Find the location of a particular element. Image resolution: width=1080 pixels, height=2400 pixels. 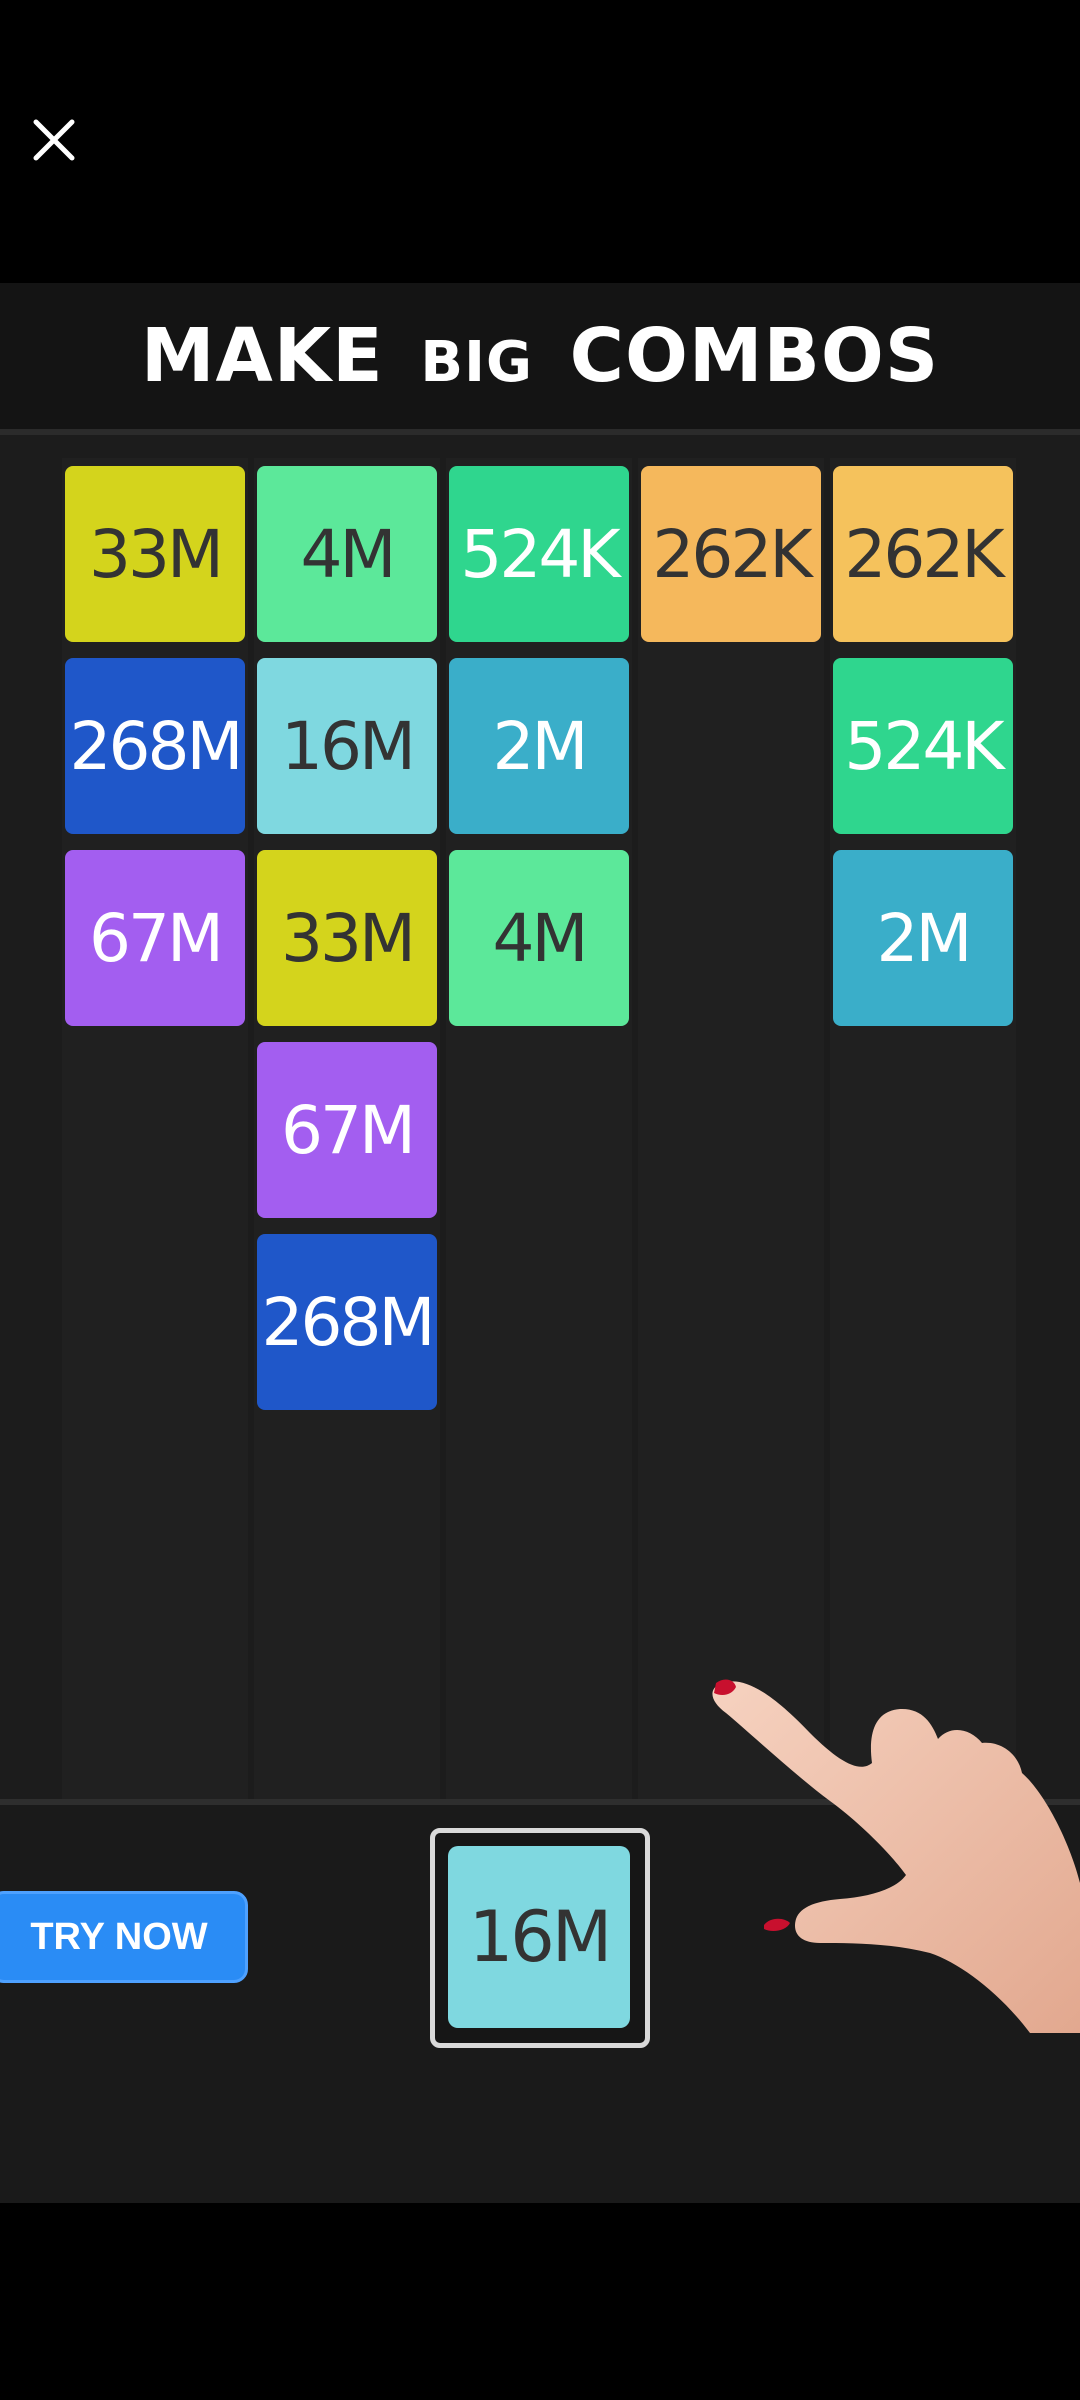

next-tile: 16M is located at coordinates (539, 1937).